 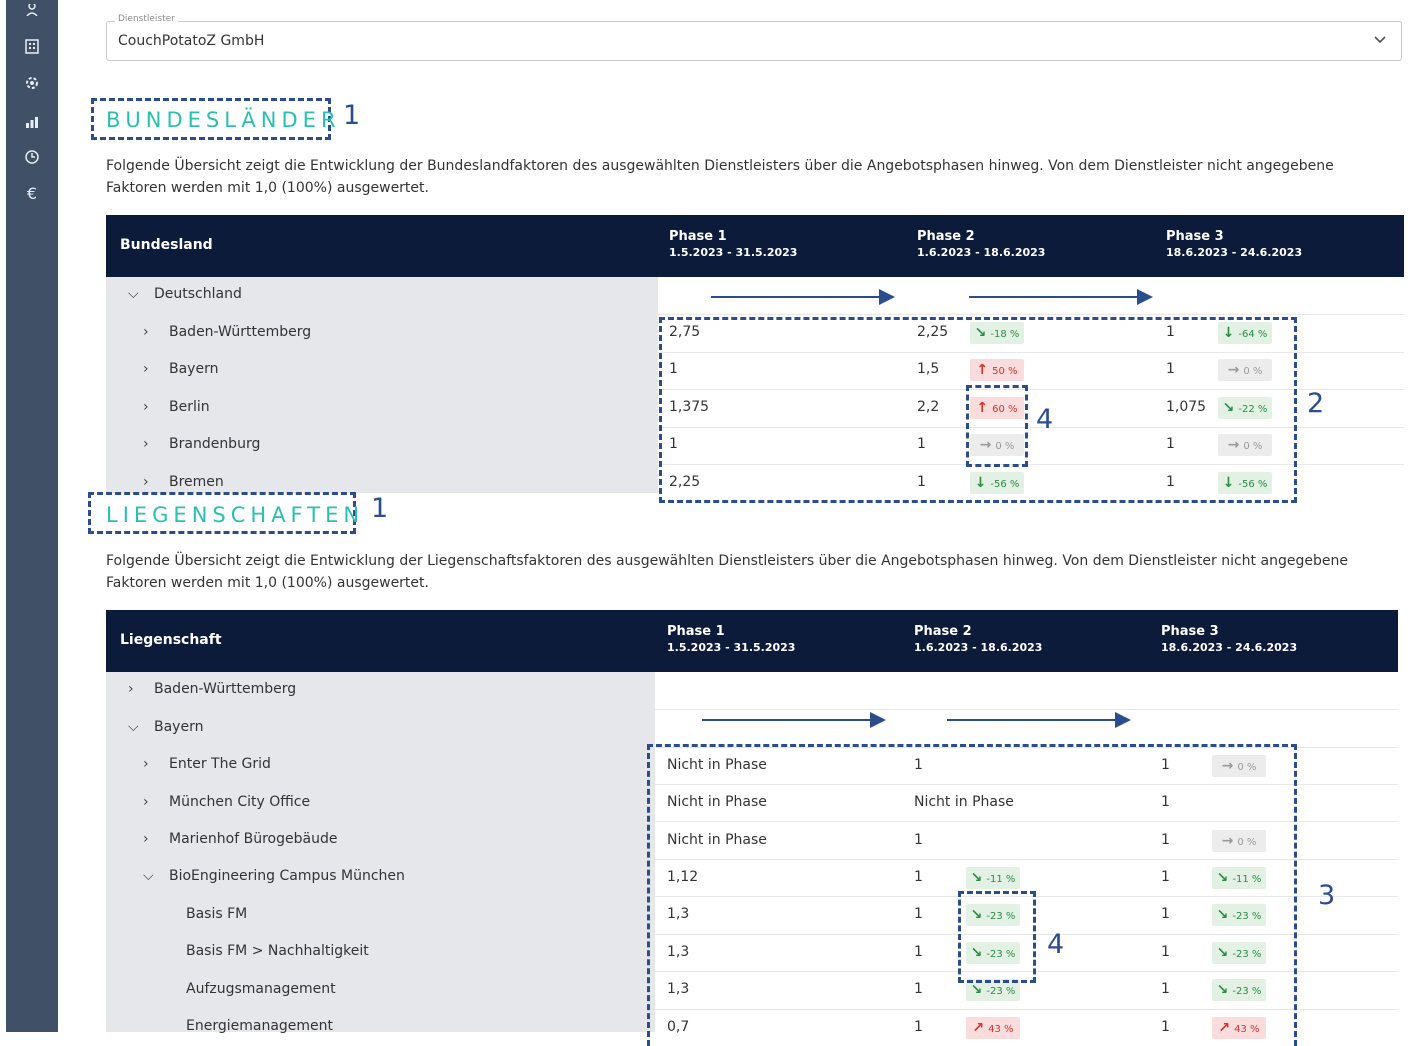 What do you see at coordinates (166, 245) in the screenshot?
I see `col-header-bundesland: Bundesland` at bounding box center [166, 245].